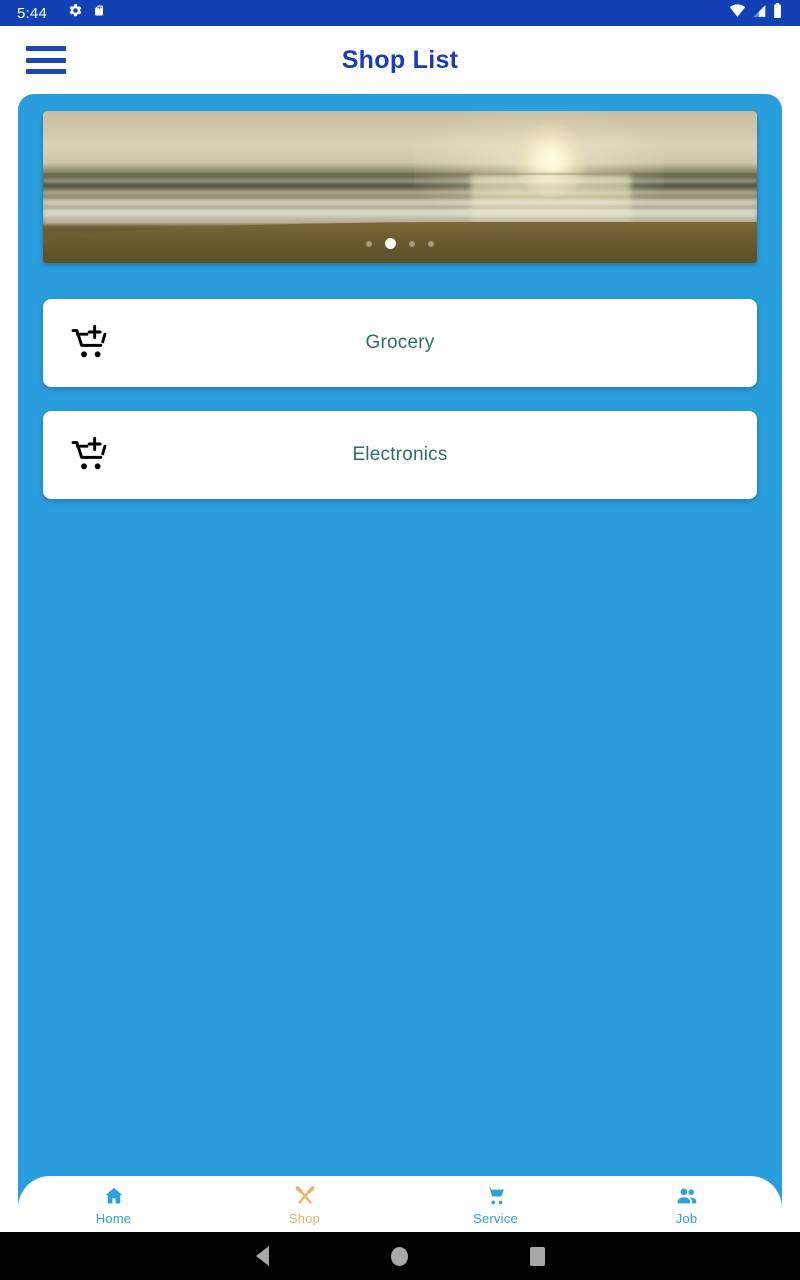  Describe the element at coordinates (400, 174) in the screenshot. I see `horizon-line` at that location.